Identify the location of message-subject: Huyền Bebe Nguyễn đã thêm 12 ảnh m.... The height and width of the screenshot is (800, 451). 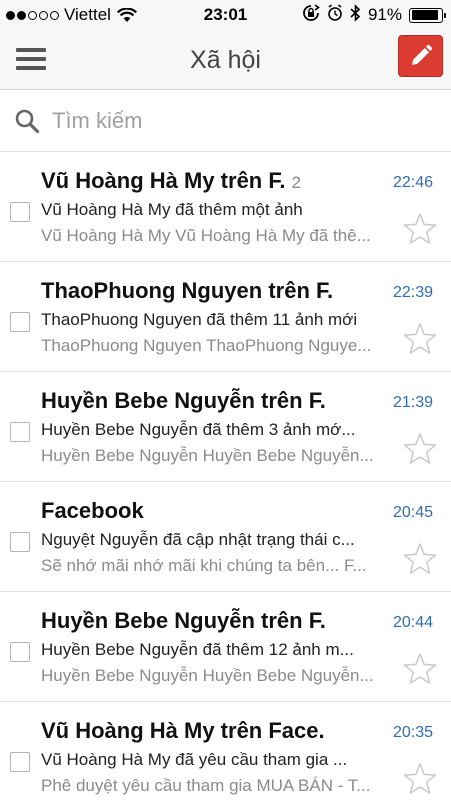
(197, 649).